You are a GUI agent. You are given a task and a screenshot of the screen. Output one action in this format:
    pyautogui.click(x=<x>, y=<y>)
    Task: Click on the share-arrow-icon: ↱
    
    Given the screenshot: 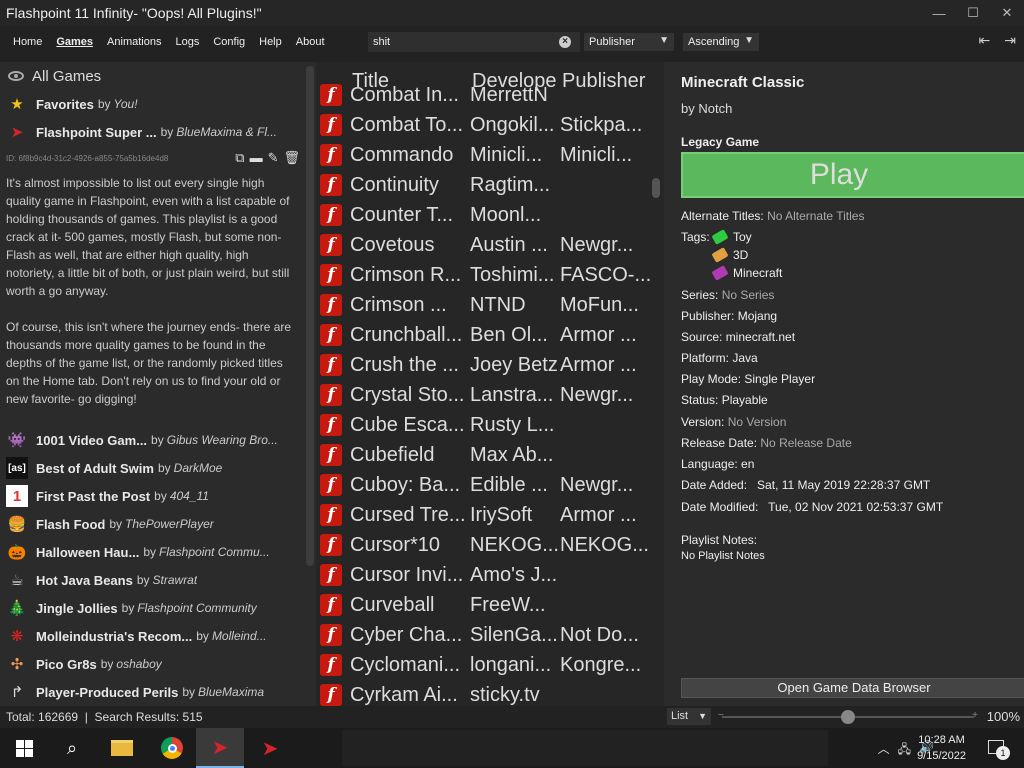 What is the action you would take?
    pyautogui.click(x=17, y=692)
    